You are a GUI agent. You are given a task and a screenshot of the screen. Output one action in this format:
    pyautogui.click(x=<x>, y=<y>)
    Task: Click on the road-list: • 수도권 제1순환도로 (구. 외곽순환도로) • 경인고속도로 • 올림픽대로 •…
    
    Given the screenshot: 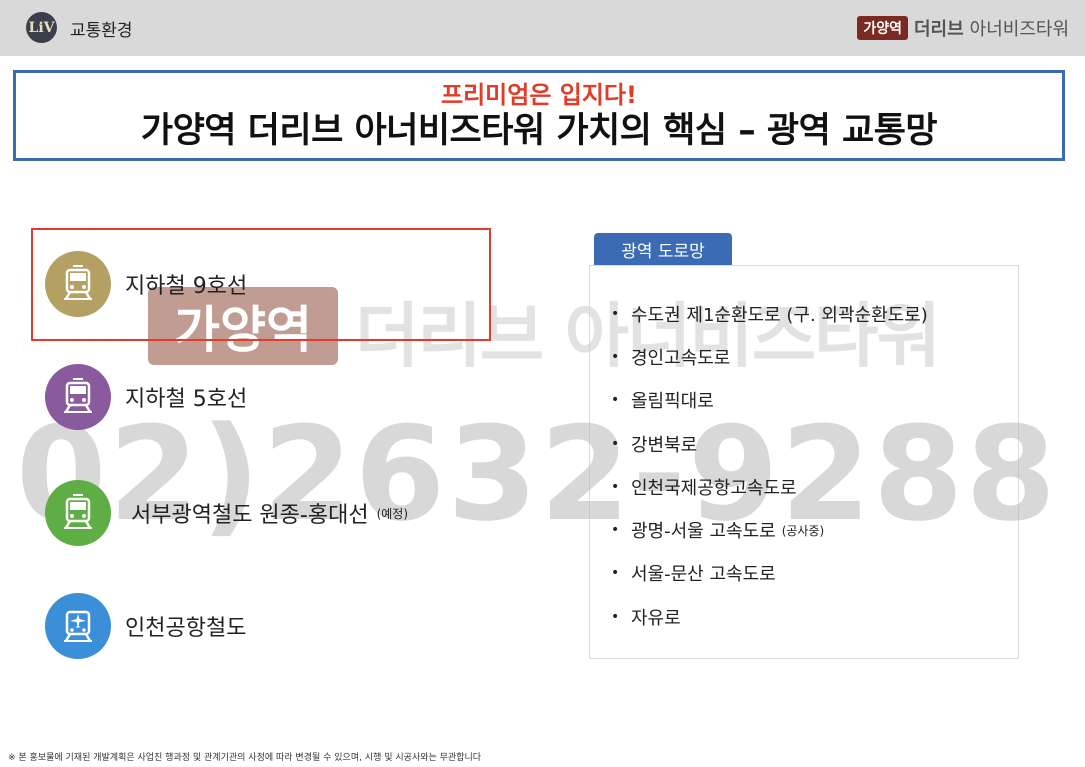 What is the action you would take?
    pyautogui.click(x=769, y=465)
    